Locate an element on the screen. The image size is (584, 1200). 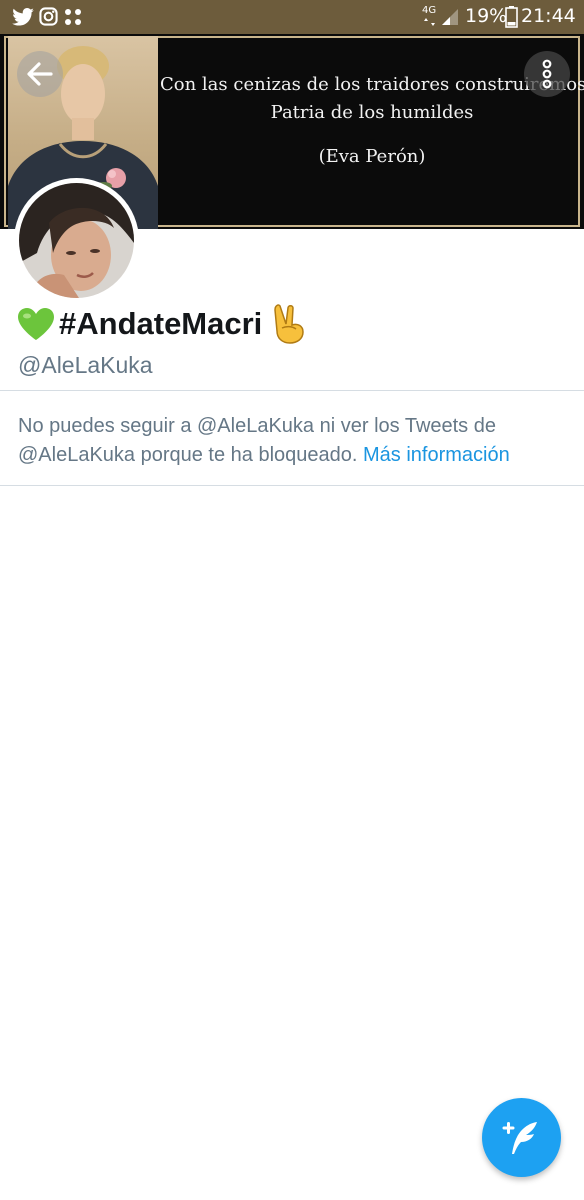
victory-hand-emoji-icon is located at coordinates (289, 324).